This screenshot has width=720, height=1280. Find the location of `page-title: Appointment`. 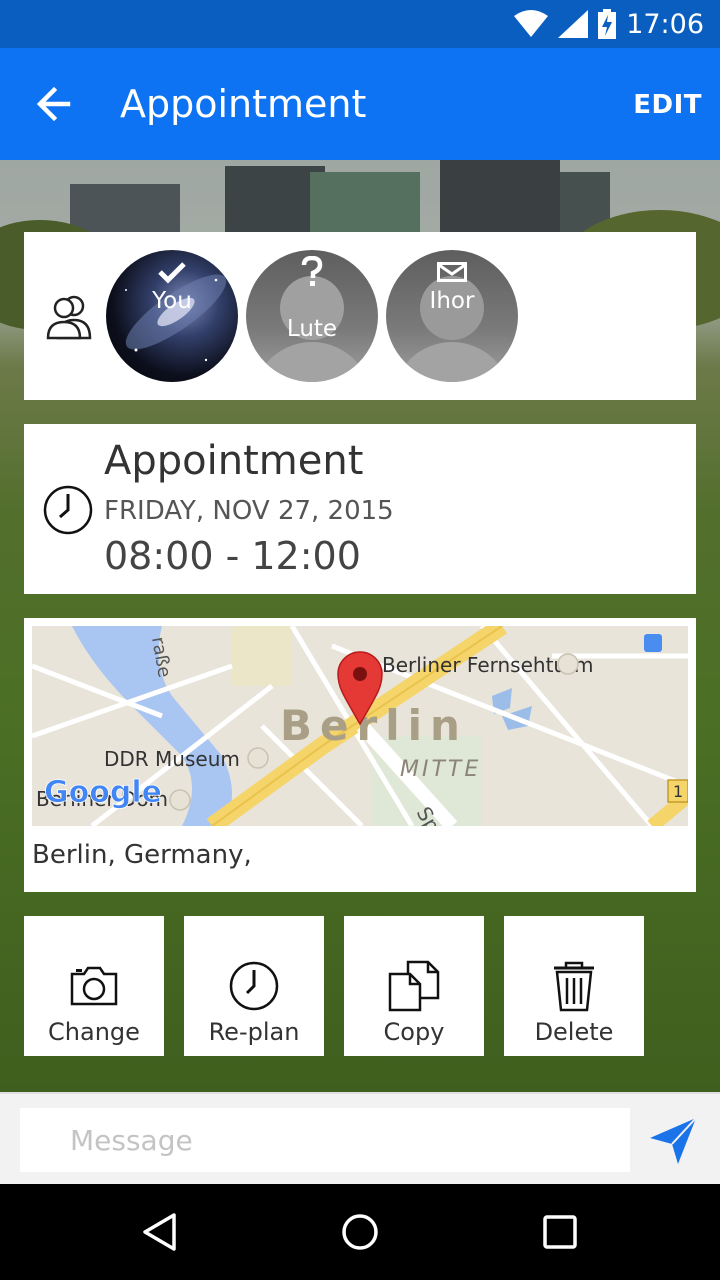

page-title: Appointment is located at coordinates (243, 104).